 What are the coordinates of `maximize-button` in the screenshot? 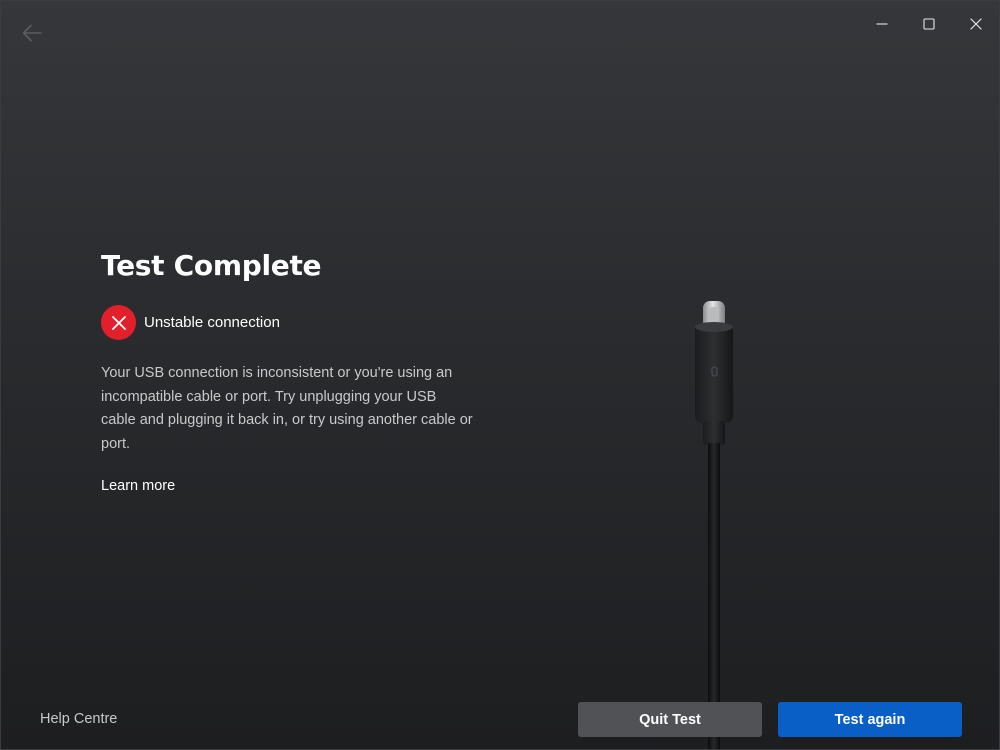 It's located at (928, 24).